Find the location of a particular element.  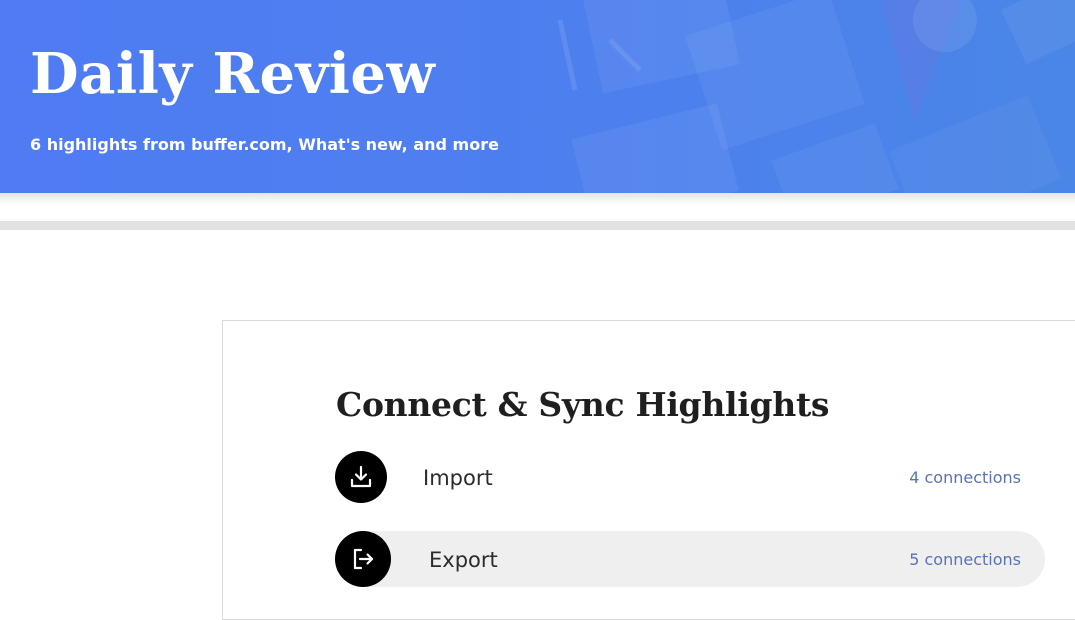

connect-sync-title: Connect & Sync Highlights is located at coordinates (583, 404).